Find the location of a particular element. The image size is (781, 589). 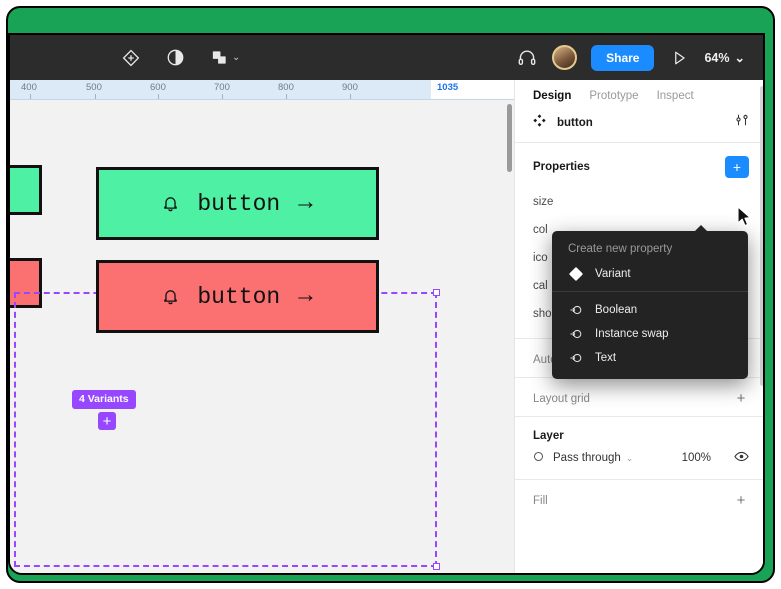

dropdown-item-instance-swap: Instance swap is located at coordinates (650, 334).